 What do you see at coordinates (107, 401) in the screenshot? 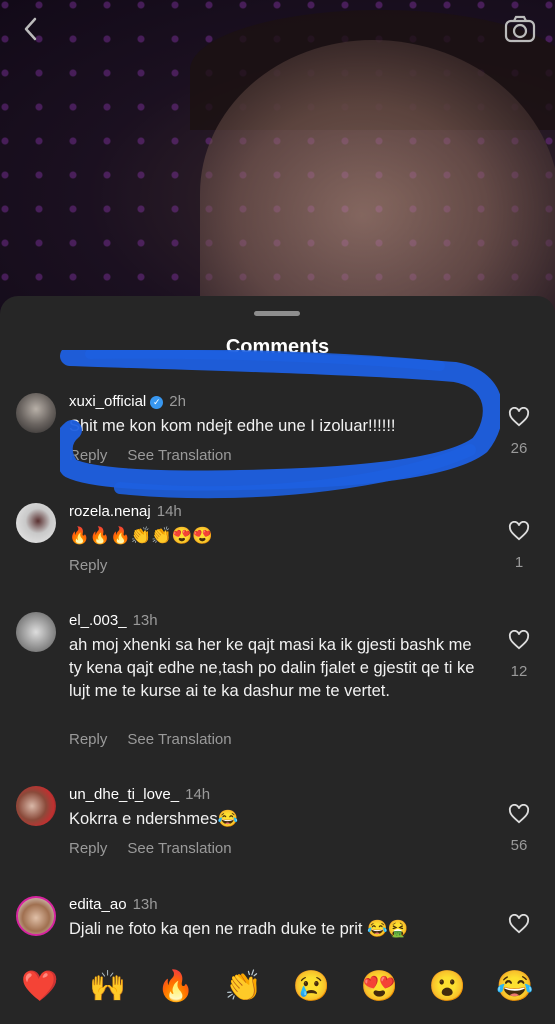
I see `comment-username: xuxi_official` at bounding box center [107, 401].